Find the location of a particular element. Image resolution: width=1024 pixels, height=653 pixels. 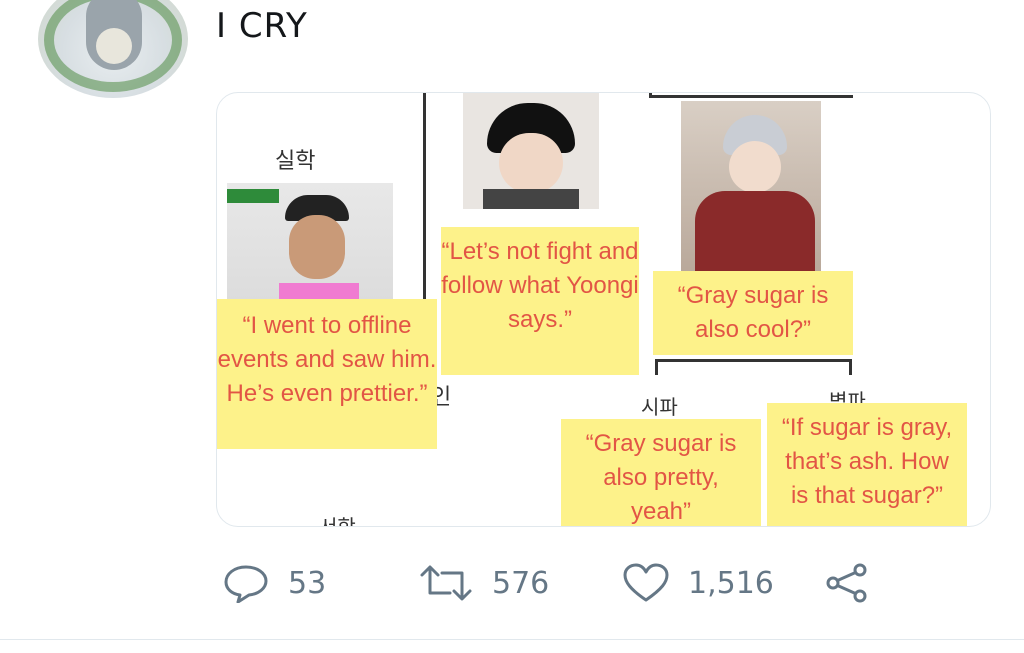

label-seohak: 서학 is located at coordinates (337, 521).